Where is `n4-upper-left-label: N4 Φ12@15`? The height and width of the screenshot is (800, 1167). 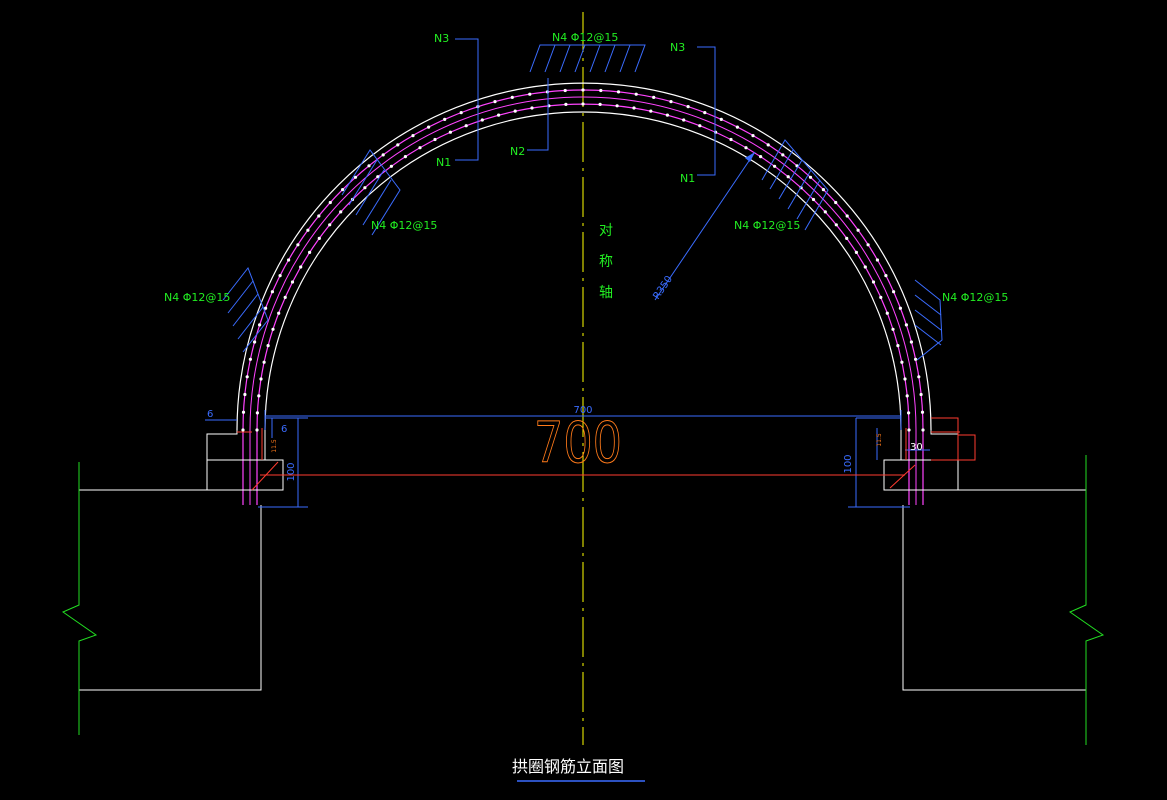
n4-upper-left-label: N4 Φ12@15 is located at coordinates (404, 225).